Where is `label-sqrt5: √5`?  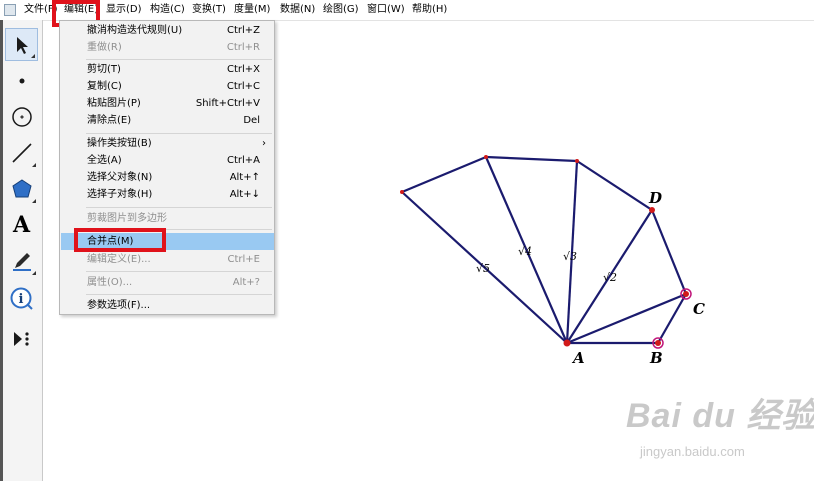 label-sqrt5: √5 is located at coordinates (483, 268).